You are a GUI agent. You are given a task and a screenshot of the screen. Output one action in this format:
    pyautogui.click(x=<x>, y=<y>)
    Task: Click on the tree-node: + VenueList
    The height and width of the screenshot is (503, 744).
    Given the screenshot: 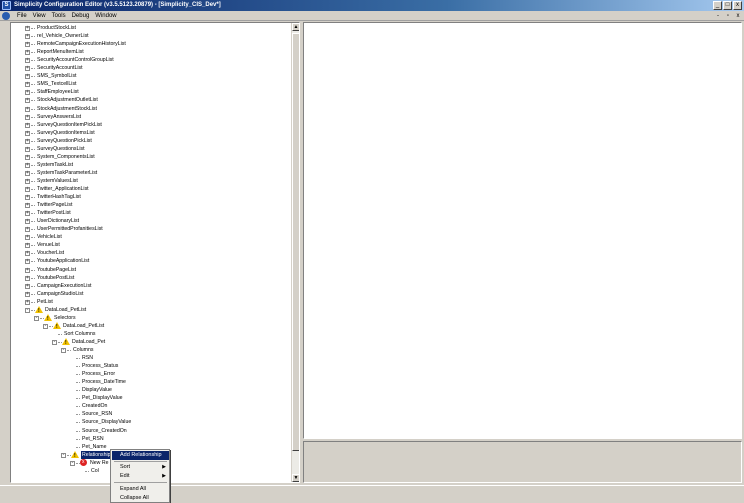 What is the action you would take?
    pyautogui.click(x=151, y=245)
    